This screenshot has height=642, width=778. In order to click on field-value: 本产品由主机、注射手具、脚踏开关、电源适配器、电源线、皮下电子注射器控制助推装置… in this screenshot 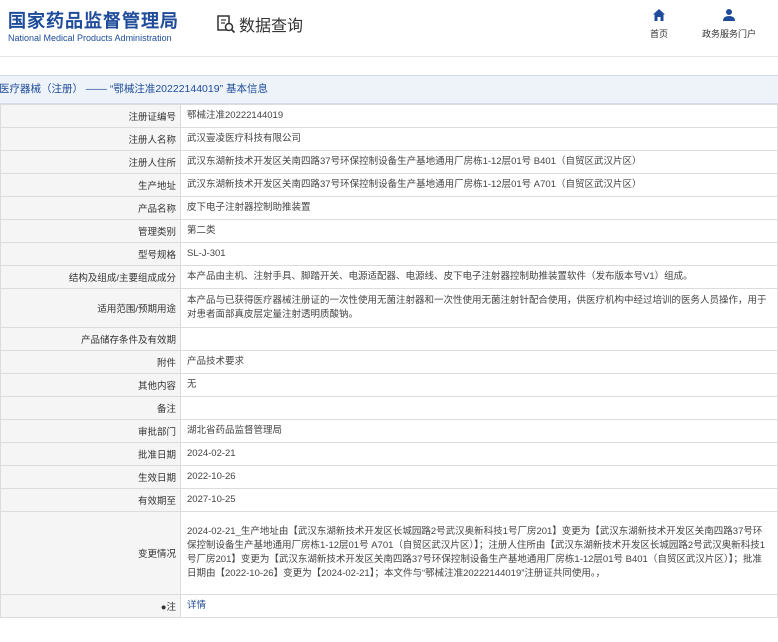, I will do `click(479, 277)`.